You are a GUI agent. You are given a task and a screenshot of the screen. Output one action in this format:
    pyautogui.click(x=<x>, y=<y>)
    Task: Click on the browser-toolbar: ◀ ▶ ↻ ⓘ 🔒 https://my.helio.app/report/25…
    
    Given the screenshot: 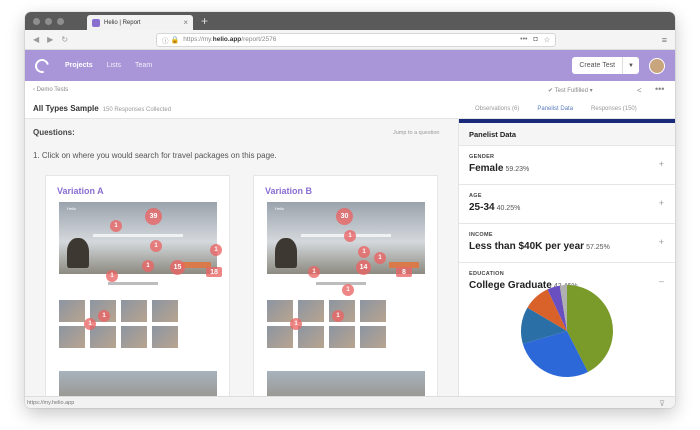 What is the action you would take?
    pyautogui.click(x=350, y=40)
    